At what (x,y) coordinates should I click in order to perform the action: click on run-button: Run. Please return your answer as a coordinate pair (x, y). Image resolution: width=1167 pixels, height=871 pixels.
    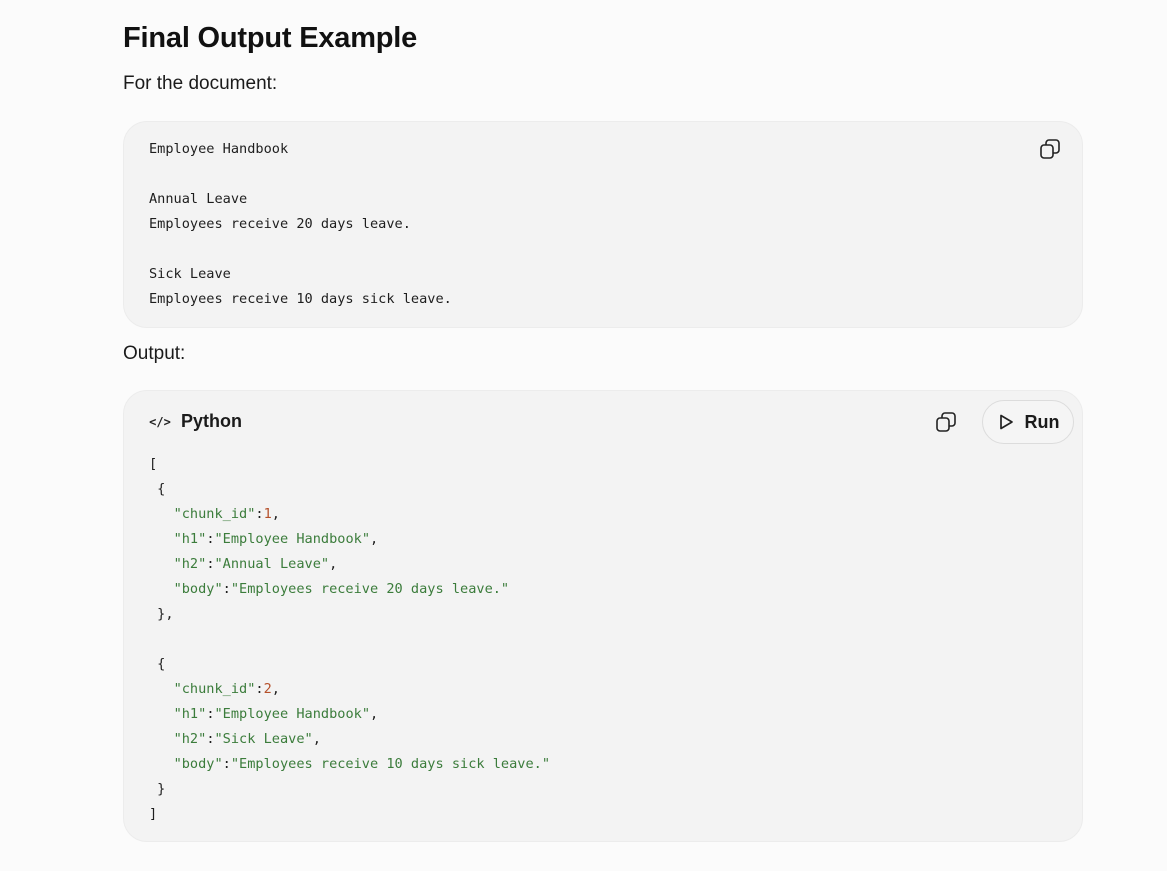
    Looking at the image, I should click on (1028, 422).